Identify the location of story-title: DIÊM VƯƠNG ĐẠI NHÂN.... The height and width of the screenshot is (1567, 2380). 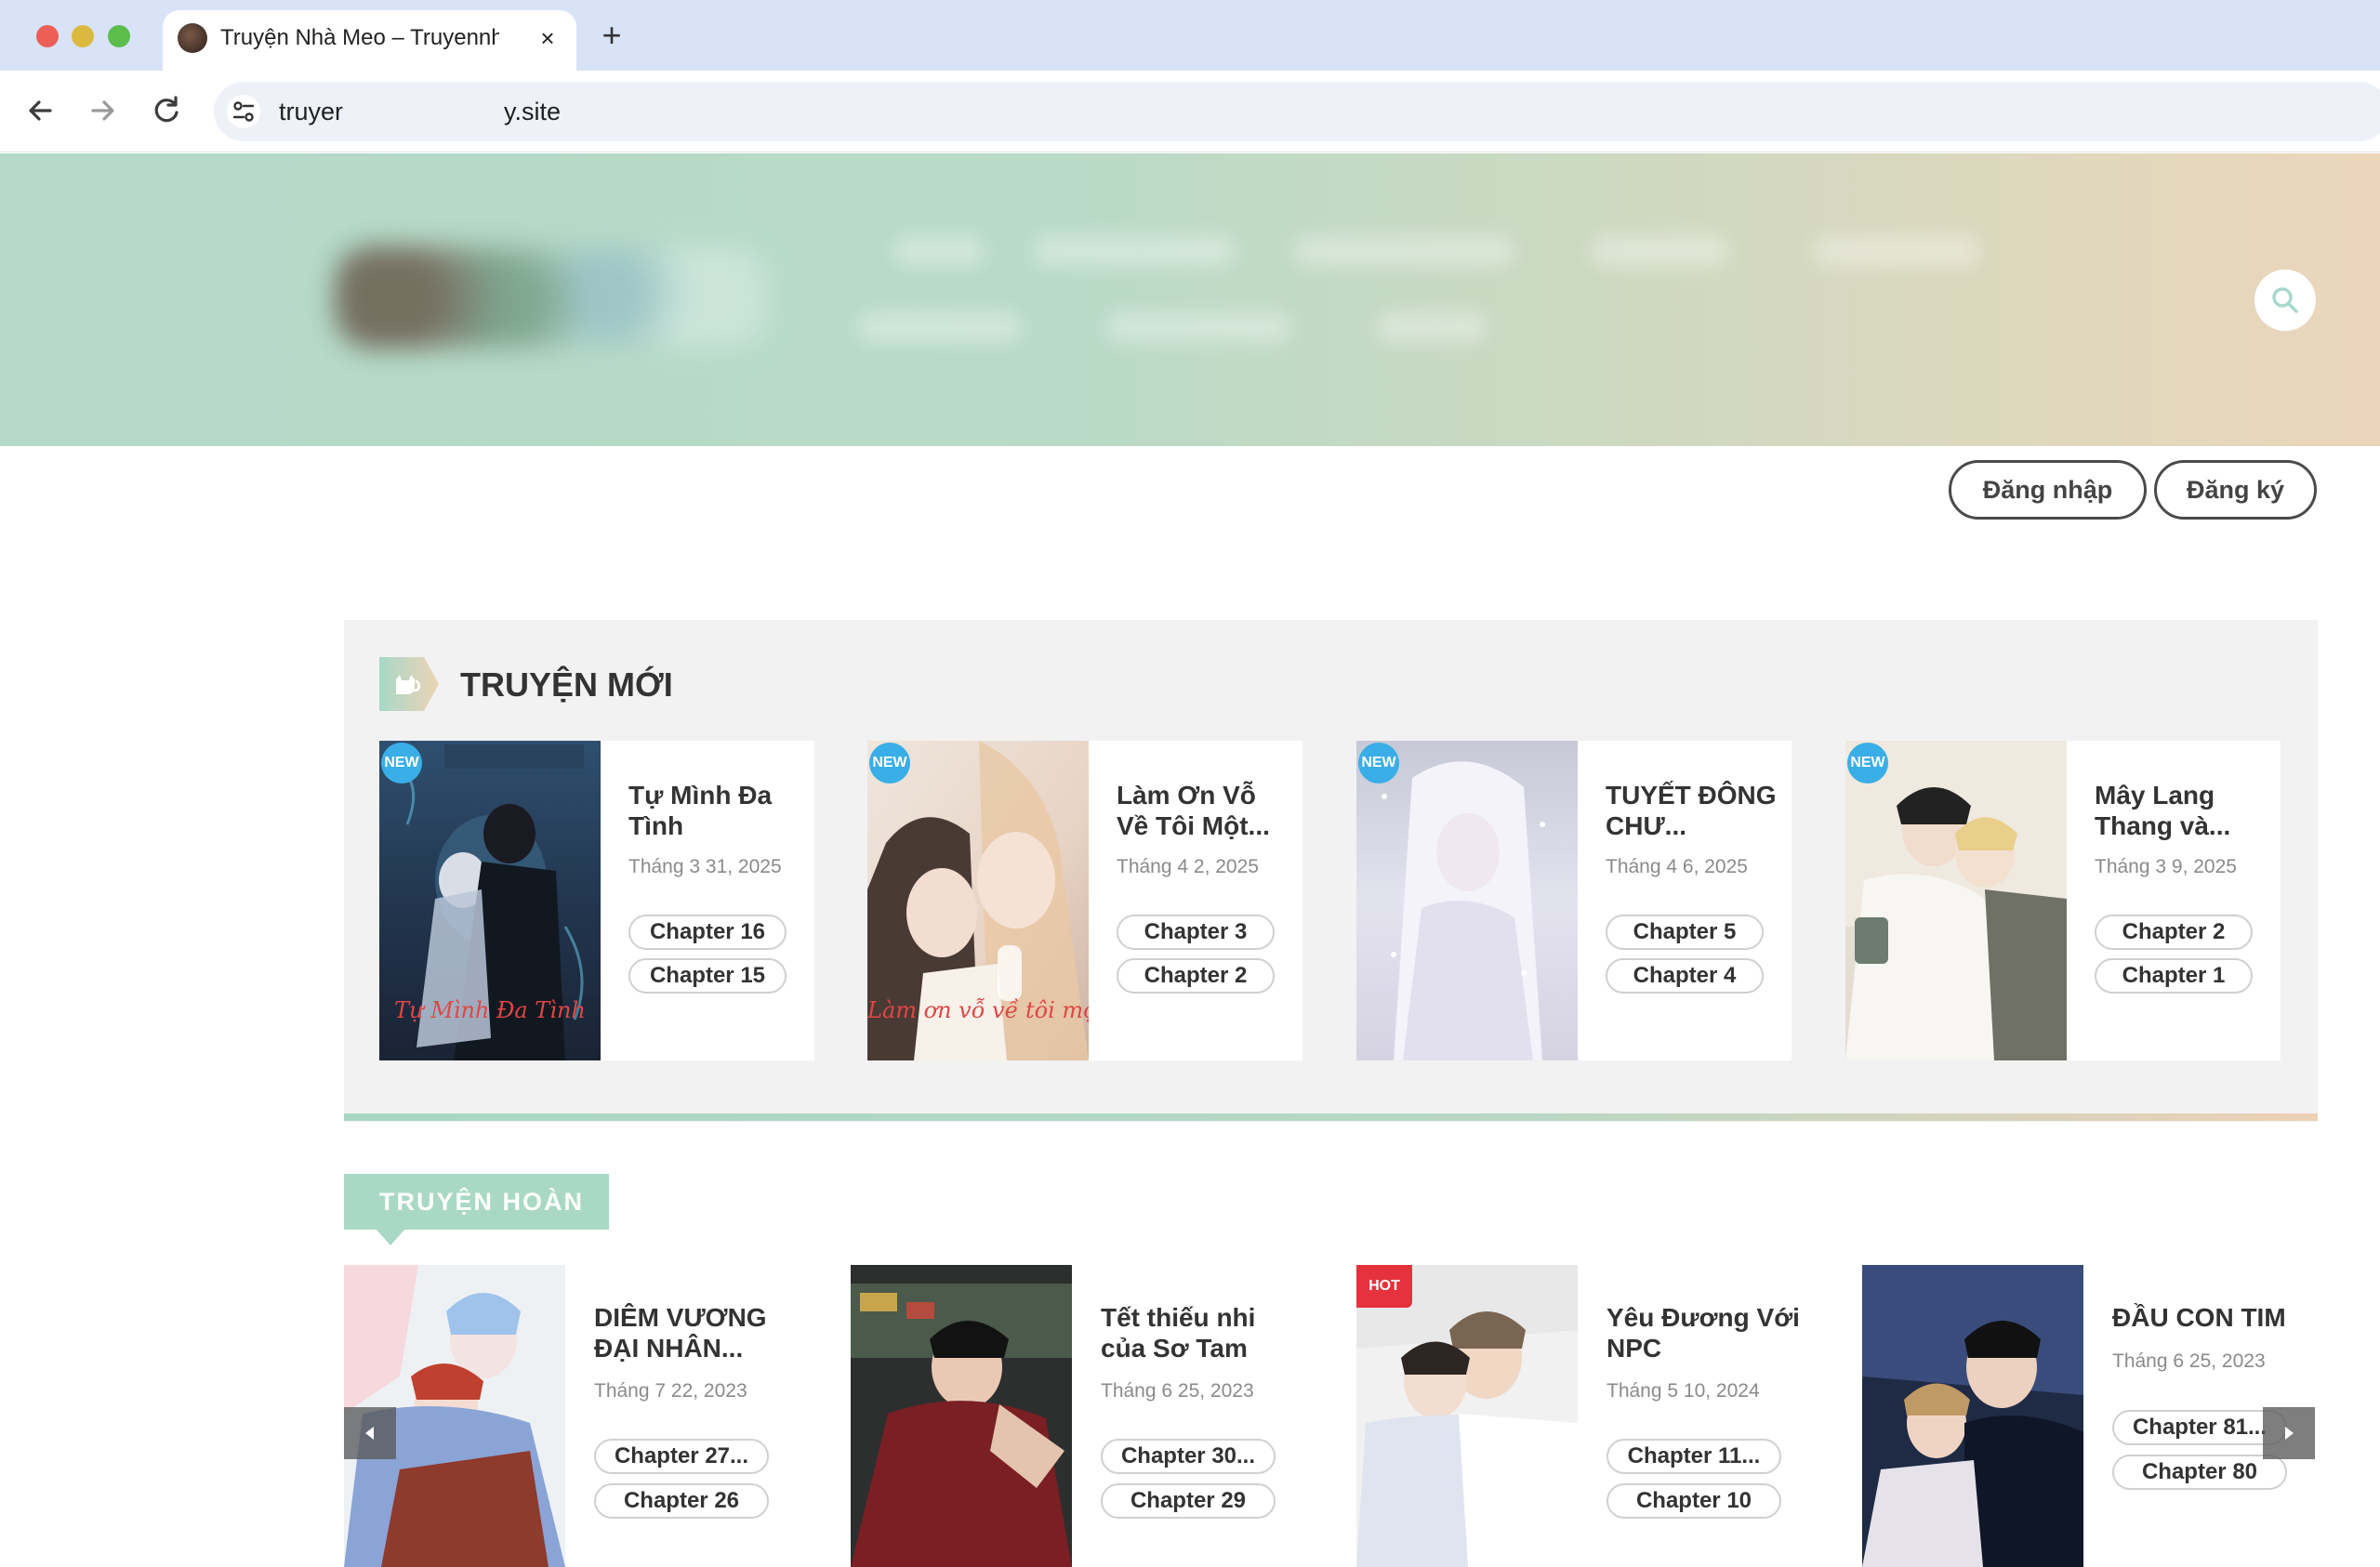
(696, 1332).